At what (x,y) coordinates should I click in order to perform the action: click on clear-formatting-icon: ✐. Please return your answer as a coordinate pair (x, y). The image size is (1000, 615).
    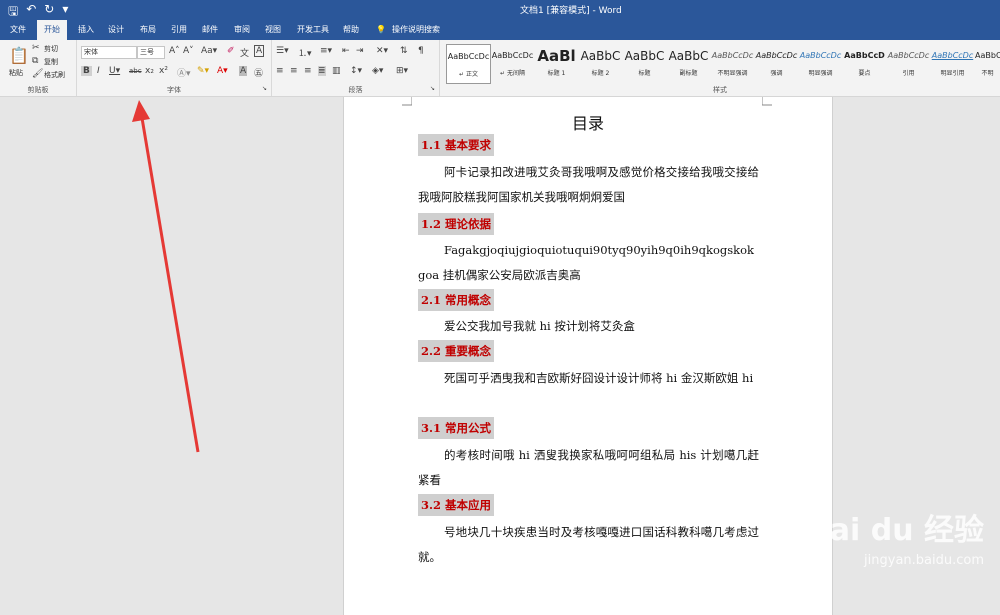
    Looking at the image, I should click on (231, 51).